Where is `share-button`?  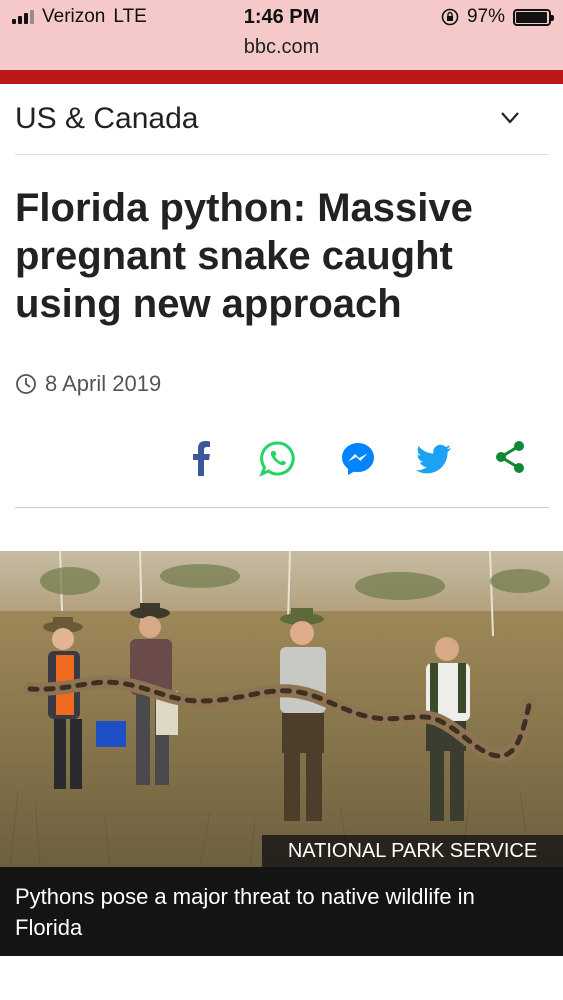
share-button is located at coordinates (510, 457).